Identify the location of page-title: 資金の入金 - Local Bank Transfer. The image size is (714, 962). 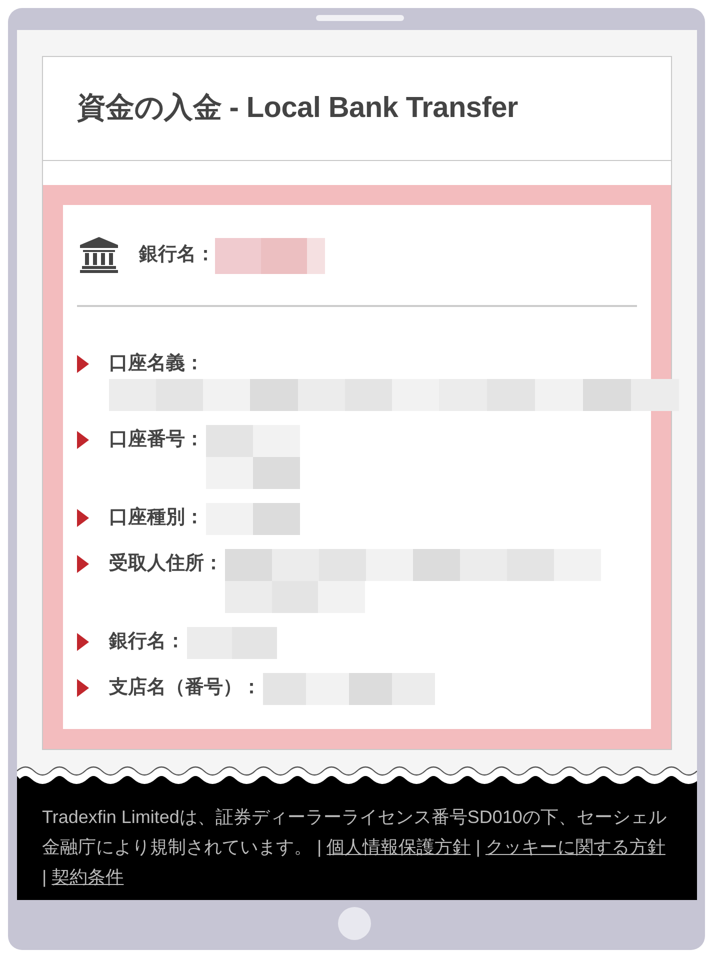
(297, 108).